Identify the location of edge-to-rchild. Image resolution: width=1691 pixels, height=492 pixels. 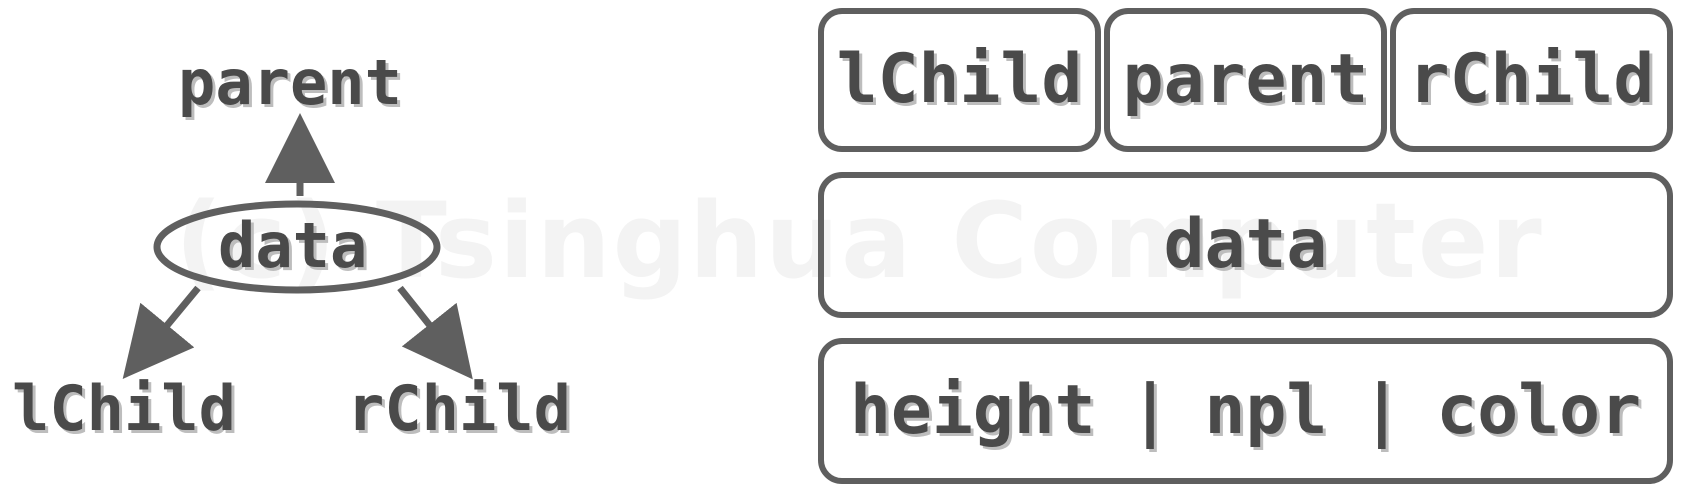
(435, 332).